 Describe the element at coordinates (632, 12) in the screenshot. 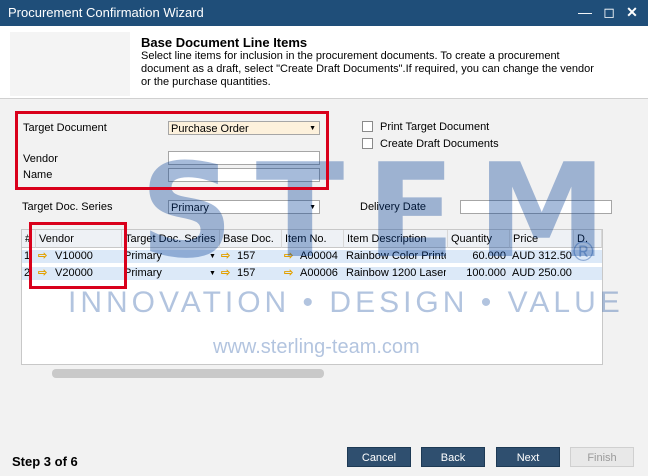

I see `close-icon: ✕` at that location.